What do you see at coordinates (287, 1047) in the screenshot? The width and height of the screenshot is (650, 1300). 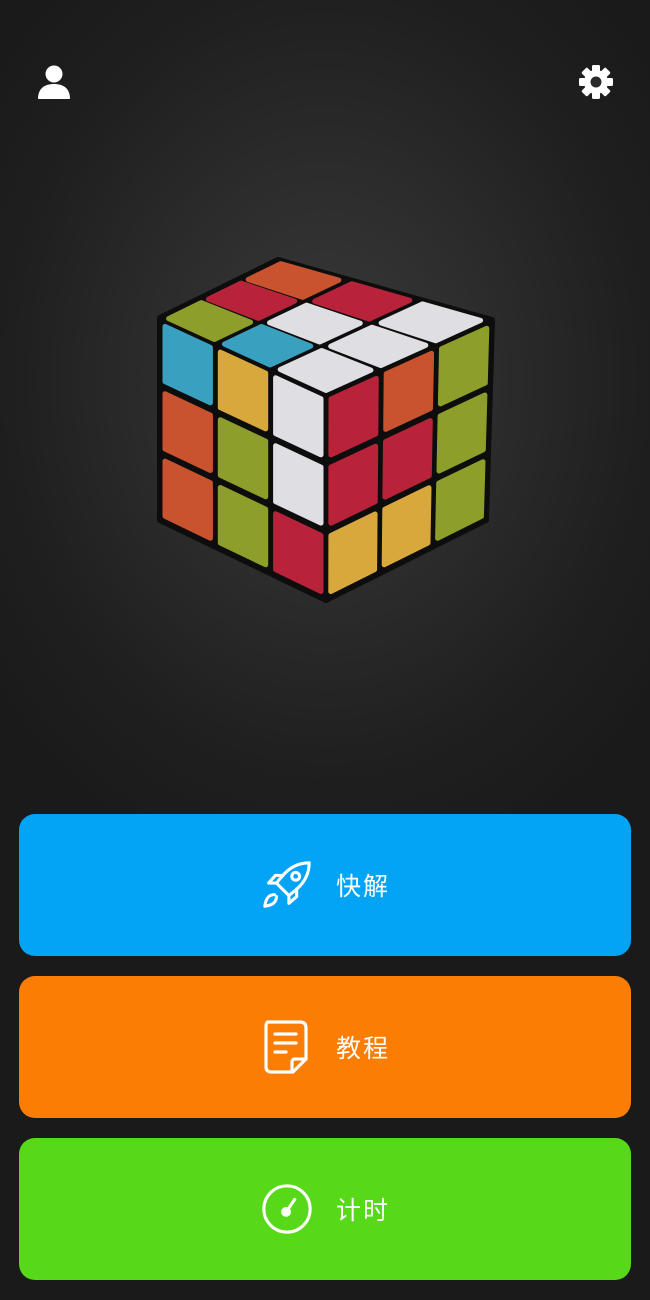 I see `document-icon` at bounding box center [287, 1047].